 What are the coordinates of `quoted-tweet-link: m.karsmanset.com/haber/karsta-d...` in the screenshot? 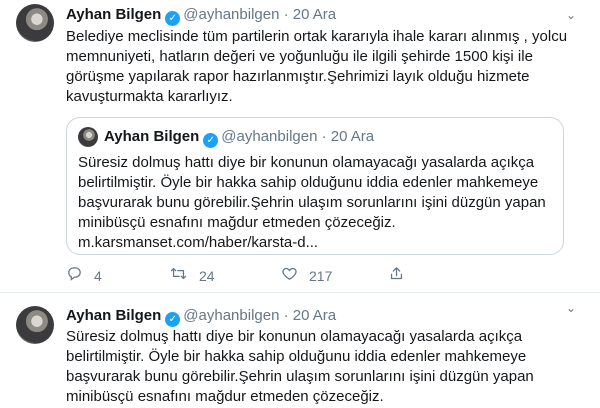 It's located at (198, 242).